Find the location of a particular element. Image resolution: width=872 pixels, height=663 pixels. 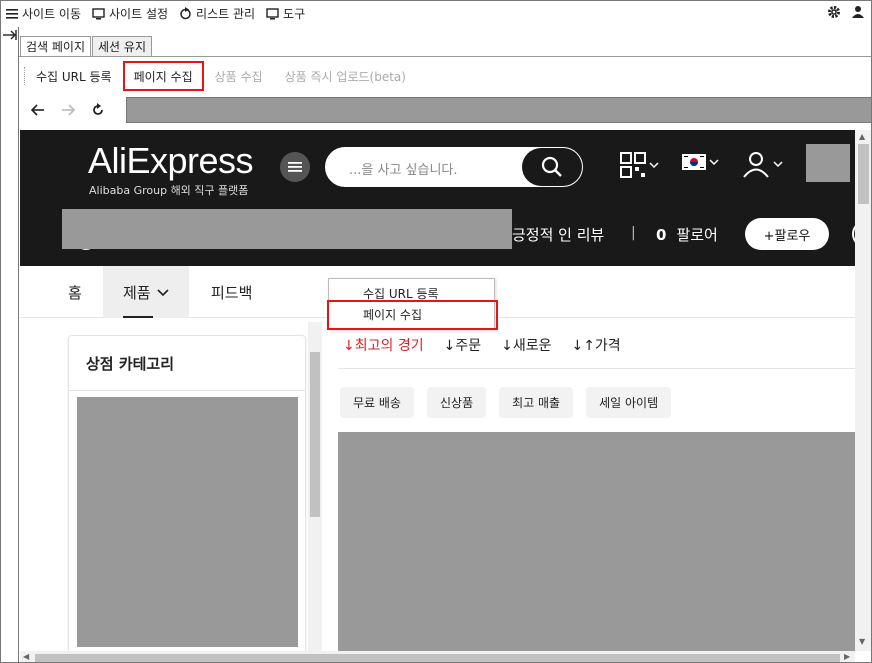

tab-session-keep: 세션 유지 is located at coordinates (122, 46).